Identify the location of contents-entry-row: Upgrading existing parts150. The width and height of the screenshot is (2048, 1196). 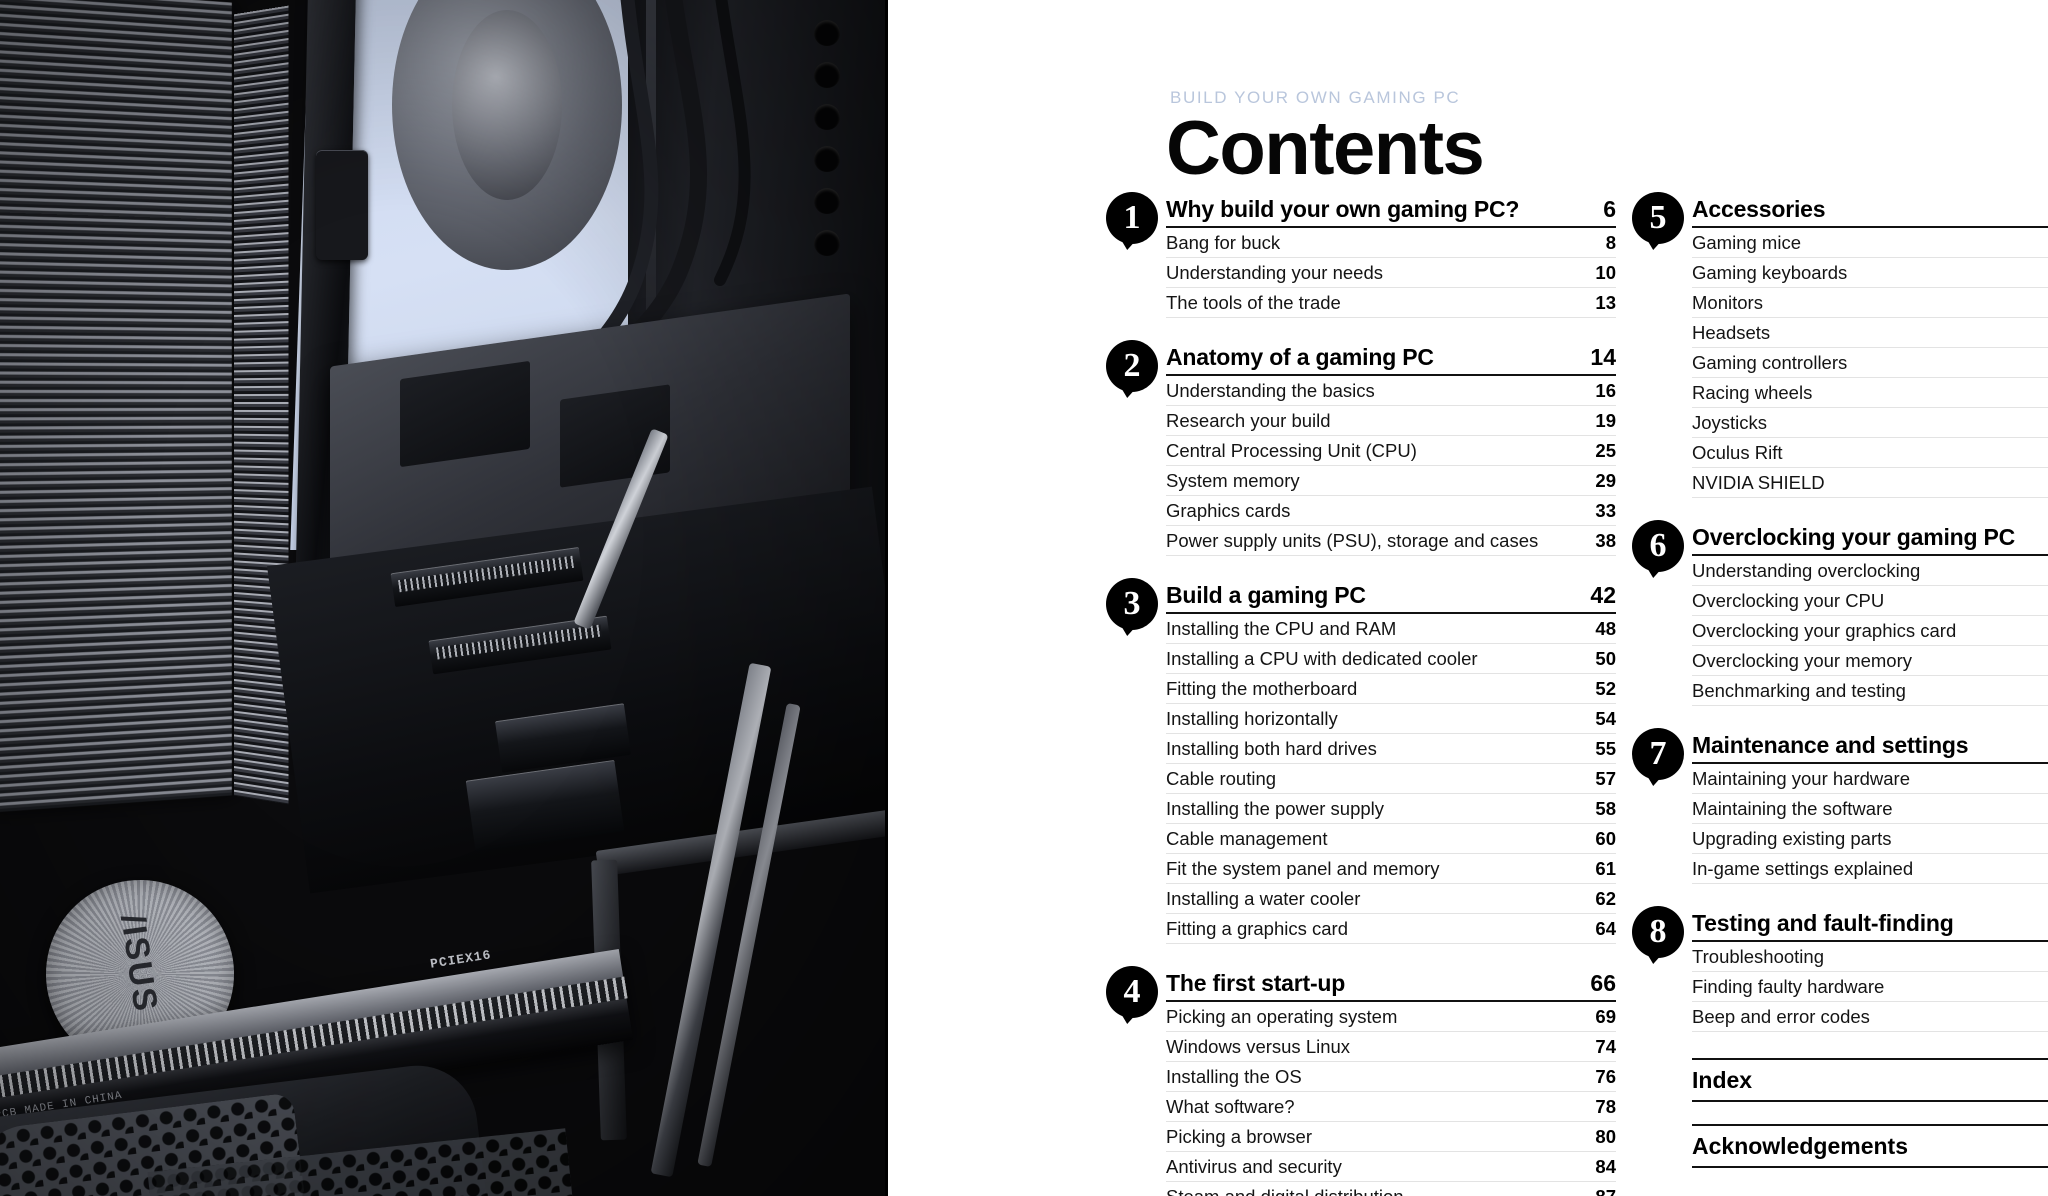
(1870, 839).